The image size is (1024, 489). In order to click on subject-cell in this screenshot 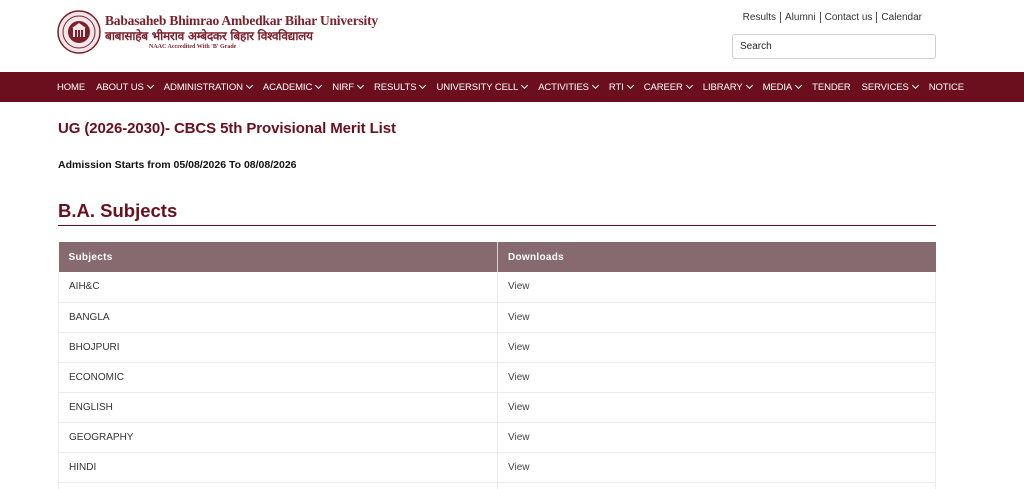, I will do `click(278, 485)`.